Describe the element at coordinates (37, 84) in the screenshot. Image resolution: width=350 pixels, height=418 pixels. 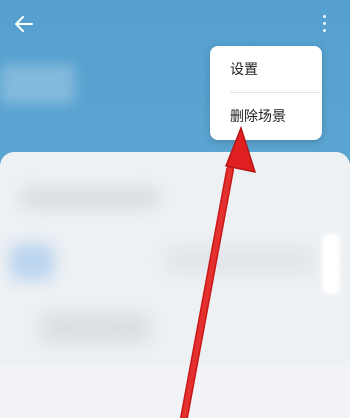
I see `blurred-title-area` at that location.